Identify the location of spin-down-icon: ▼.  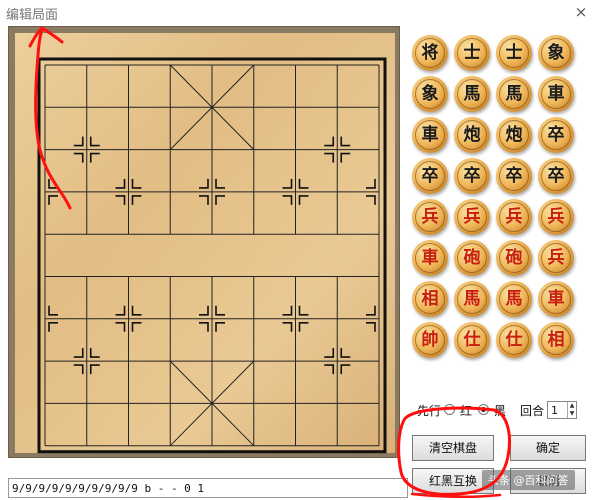
(571, 414).